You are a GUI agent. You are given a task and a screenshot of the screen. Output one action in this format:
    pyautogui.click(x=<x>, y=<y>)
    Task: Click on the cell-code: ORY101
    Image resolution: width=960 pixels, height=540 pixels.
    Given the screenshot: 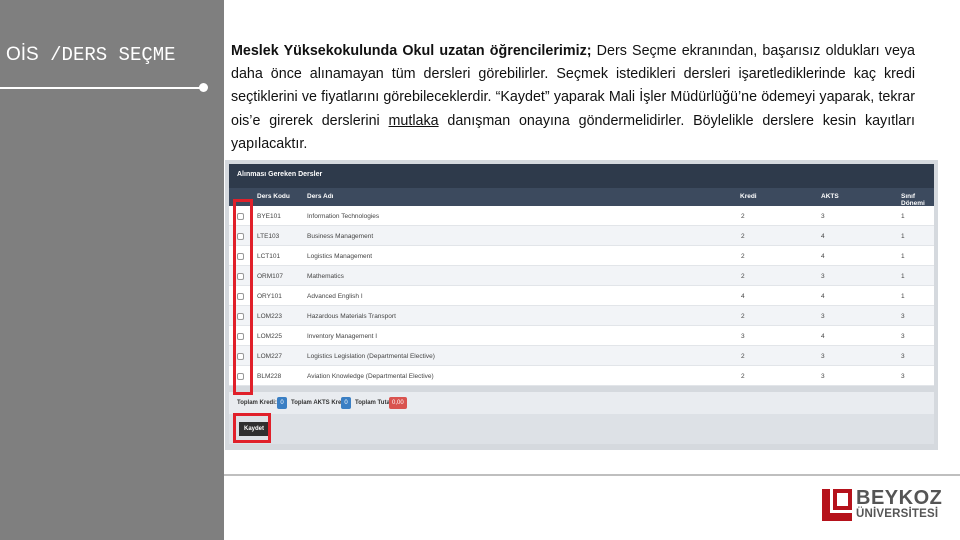 What is the action you would take?
    pyautogui.click(x=269, y=296)
    